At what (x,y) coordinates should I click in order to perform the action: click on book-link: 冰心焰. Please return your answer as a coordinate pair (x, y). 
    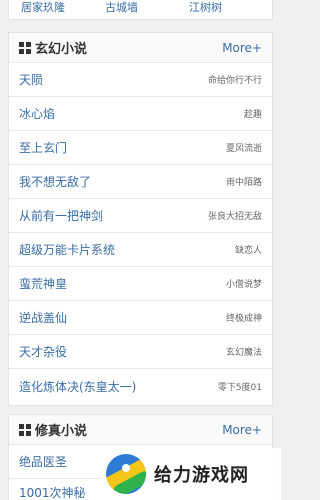
    Looking at the image, I should click on (37, 113).